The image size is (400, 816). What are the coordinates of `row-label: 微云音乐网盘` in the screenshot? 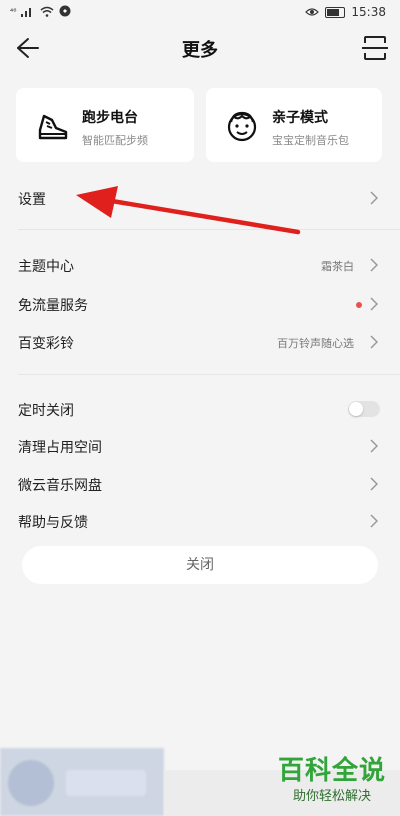 It's located at (60, 486).